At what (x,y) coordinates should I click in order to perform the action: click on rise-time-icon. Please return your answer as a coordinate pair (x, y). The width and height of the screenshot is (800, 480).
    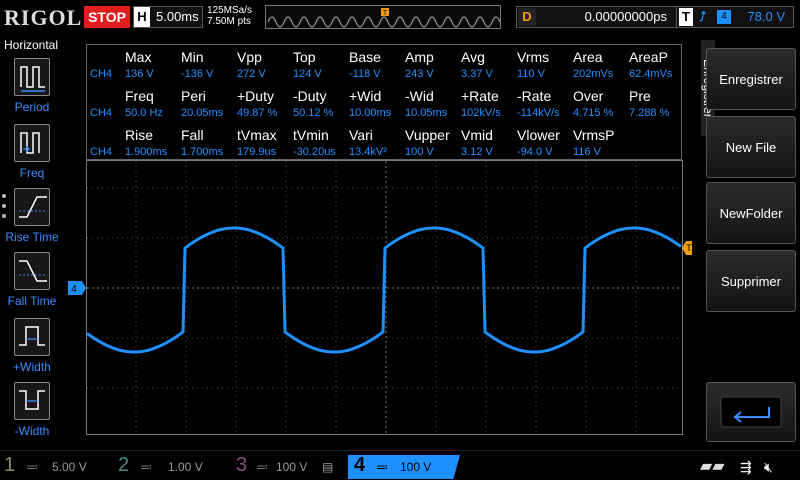
    Looking at the image, I should click on (32, 207).